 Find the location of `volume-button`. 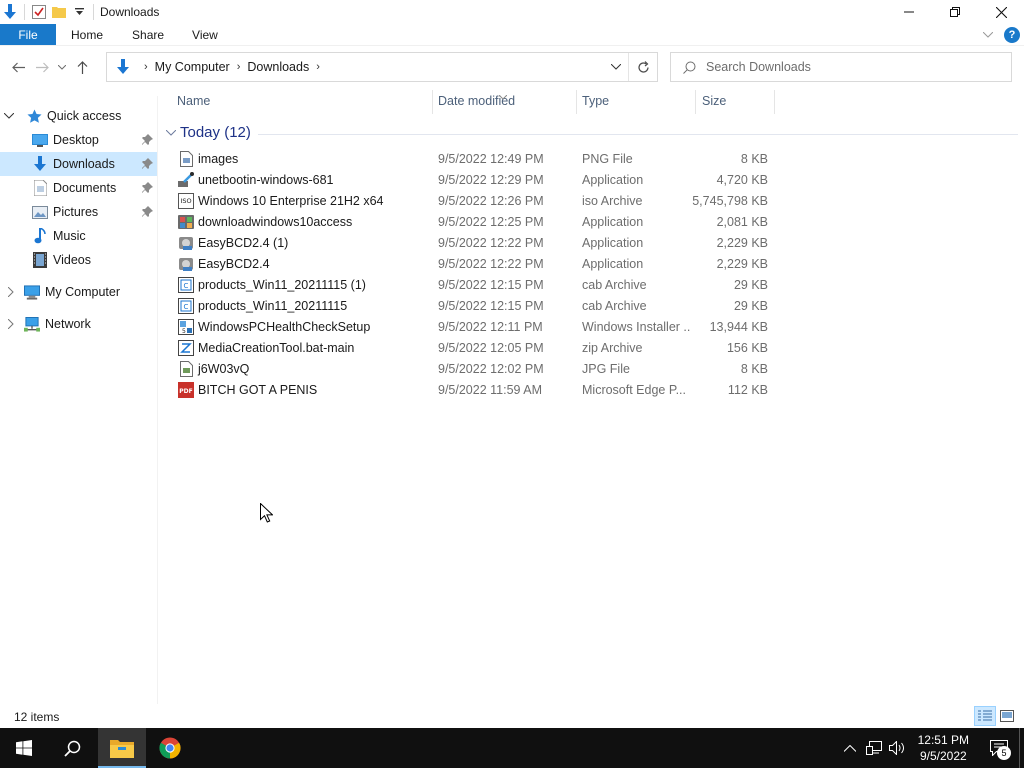

volume-button is located at coordinates (898, 748).